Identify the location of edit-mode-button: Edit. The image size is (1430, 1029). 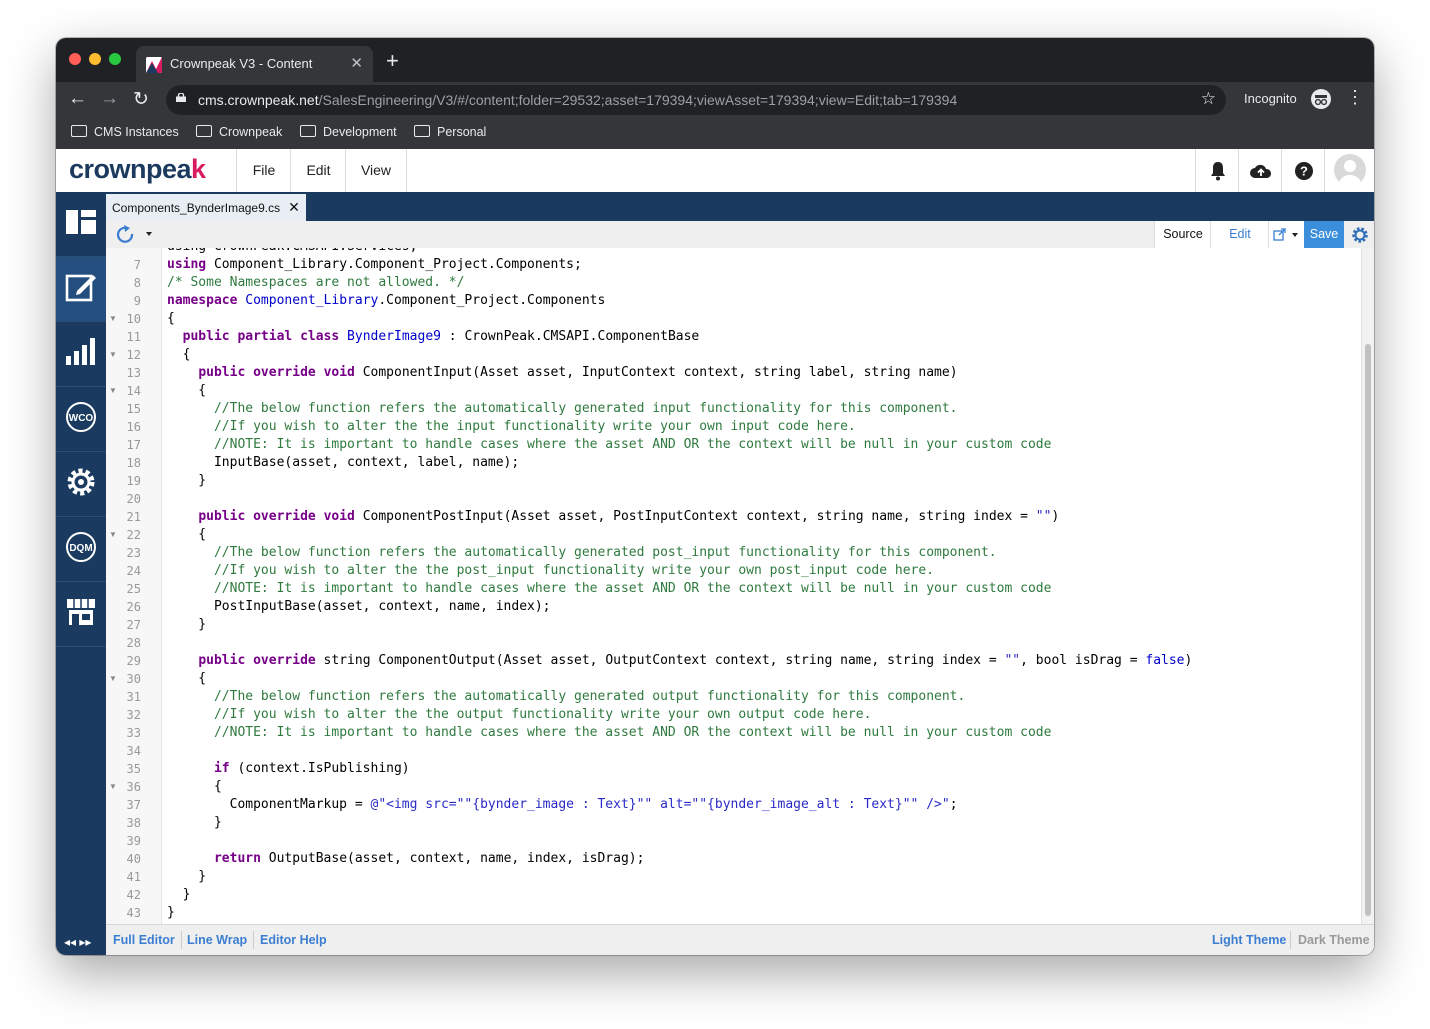
(1239, 234).